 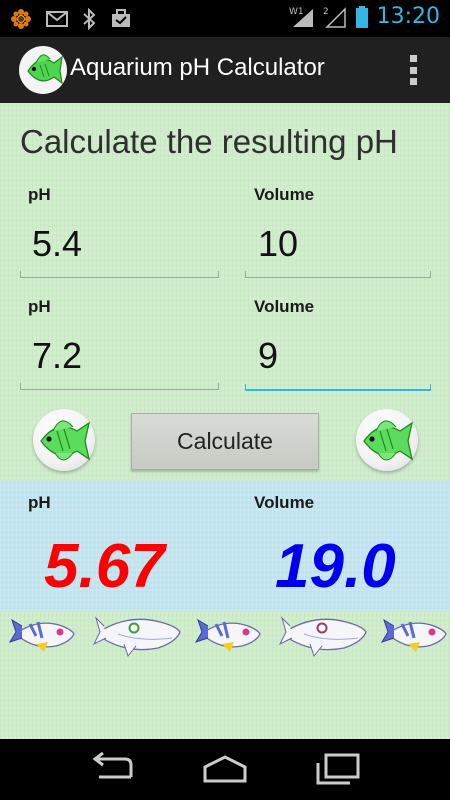 What do you see at coordinates (119, 386) in the screenshot?
I see `ph-input-2-underline` at bounding box center [119, 386].